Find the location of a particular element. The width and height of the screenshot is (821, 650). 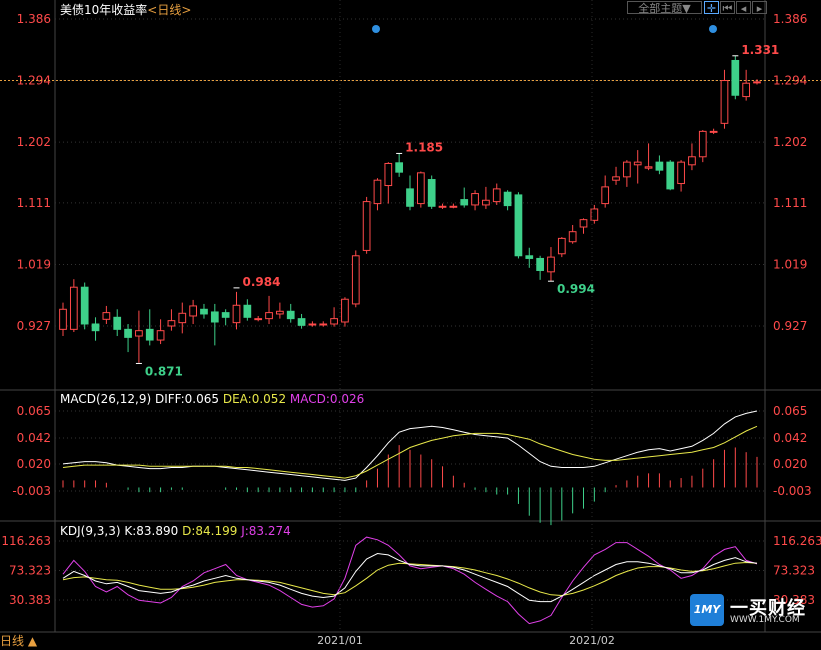

price-tick-right: 1.111 is located at coordinates (790, 203).